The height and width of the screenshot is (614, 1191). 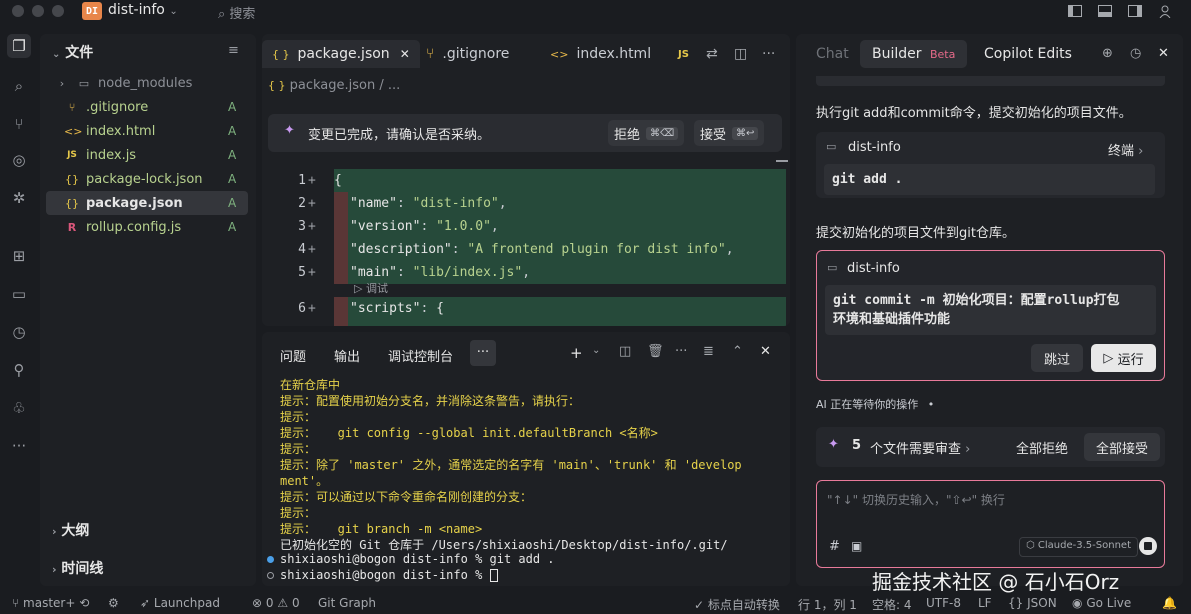 What do you see at coordinates (737, 351) in the screenshot?
I see `maximize-panel-icon: ⌃` at bounding box center [737, 351].